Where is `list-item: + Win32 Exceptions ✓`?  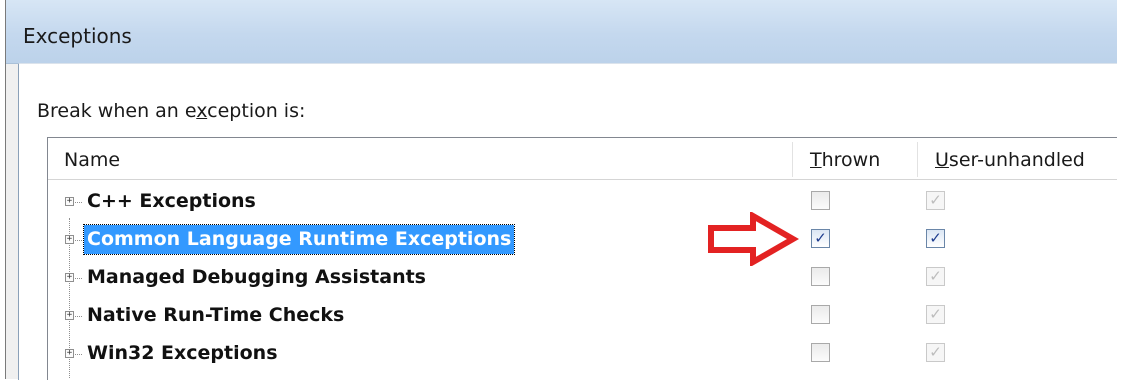 list-item: + Win32 Exceptions ✓ is located at coordinates (585, 356).